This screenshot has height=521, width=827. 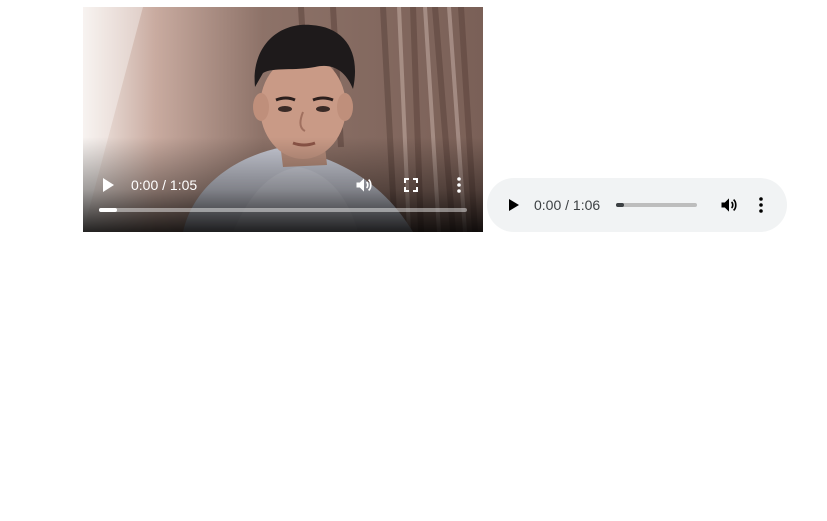 I want to click on audio-time-display: 0:00 / 1:06, so click(x=567, y=205).